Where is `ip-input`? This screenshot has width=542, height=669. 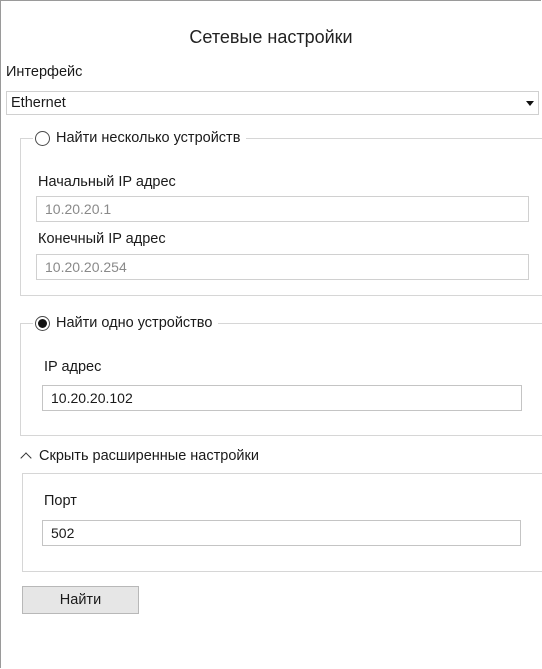
ip-input is located at coordinates (282, 398).